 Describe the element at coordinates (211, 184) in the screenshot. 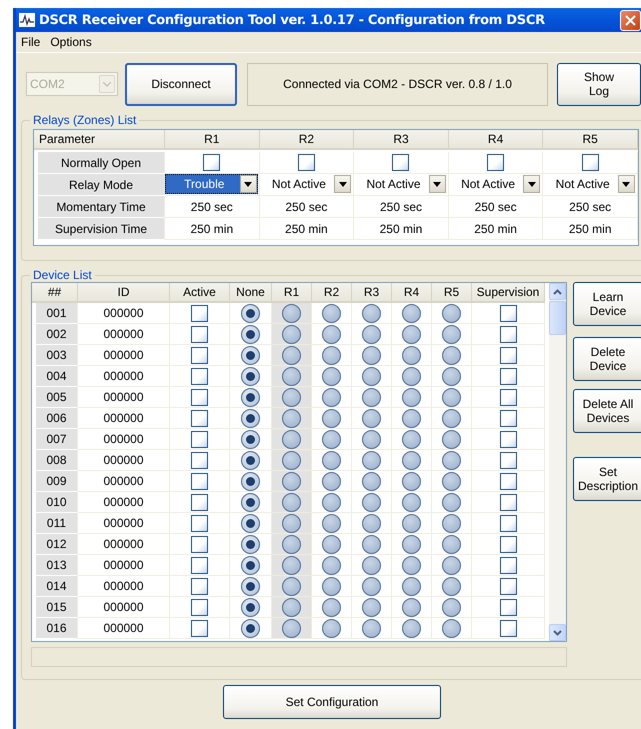

I see `relay-mode-dropdown: Trouble` at that location.